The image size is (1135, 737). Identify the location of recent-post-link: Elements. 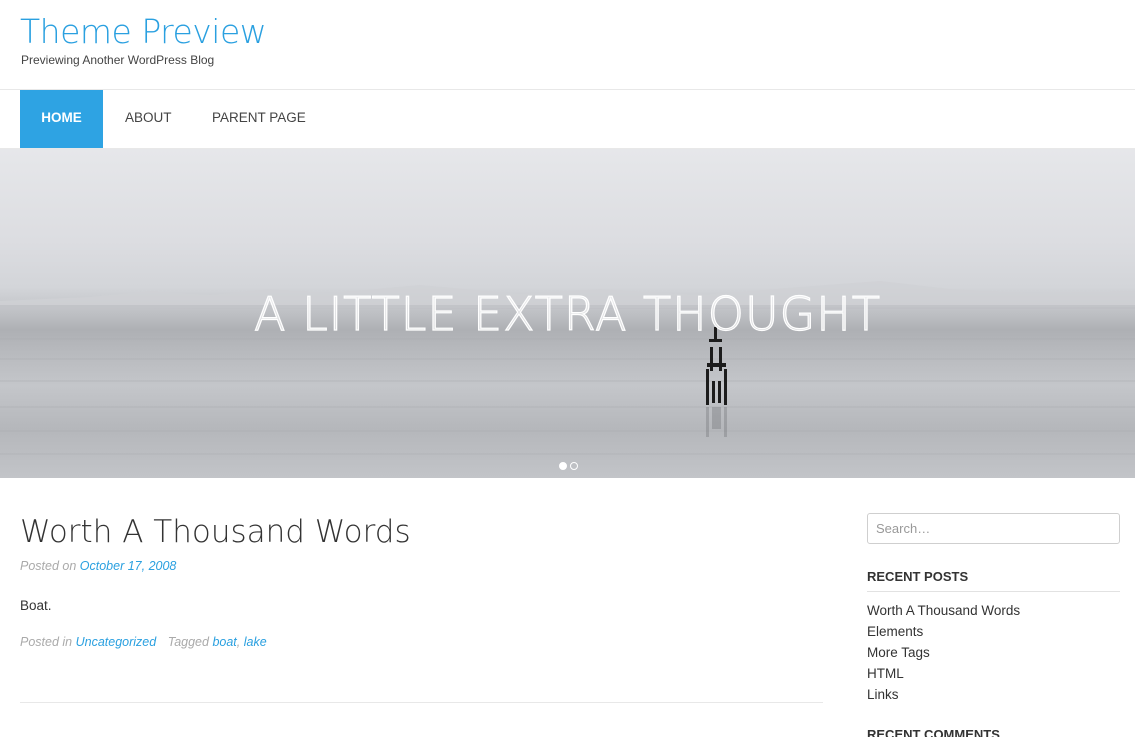
(895, 631).